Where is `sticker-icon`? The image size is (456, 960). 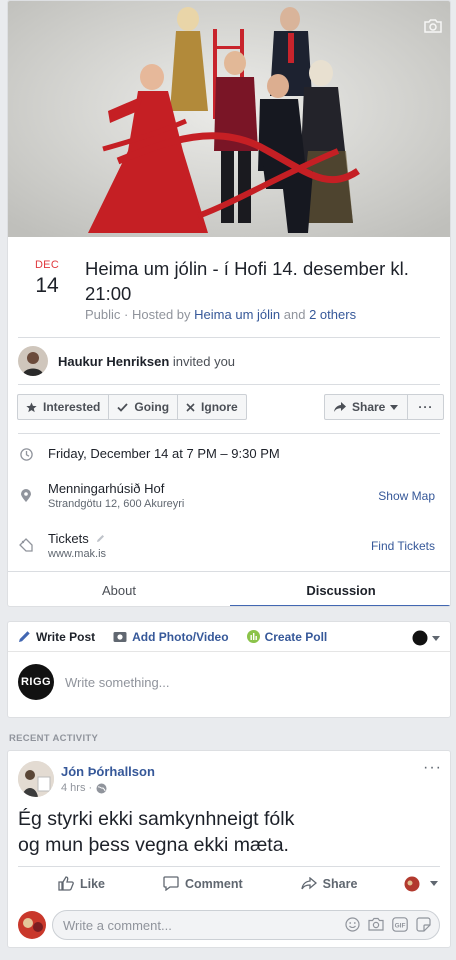 sticker-icon is located at coordinates (423, 924).